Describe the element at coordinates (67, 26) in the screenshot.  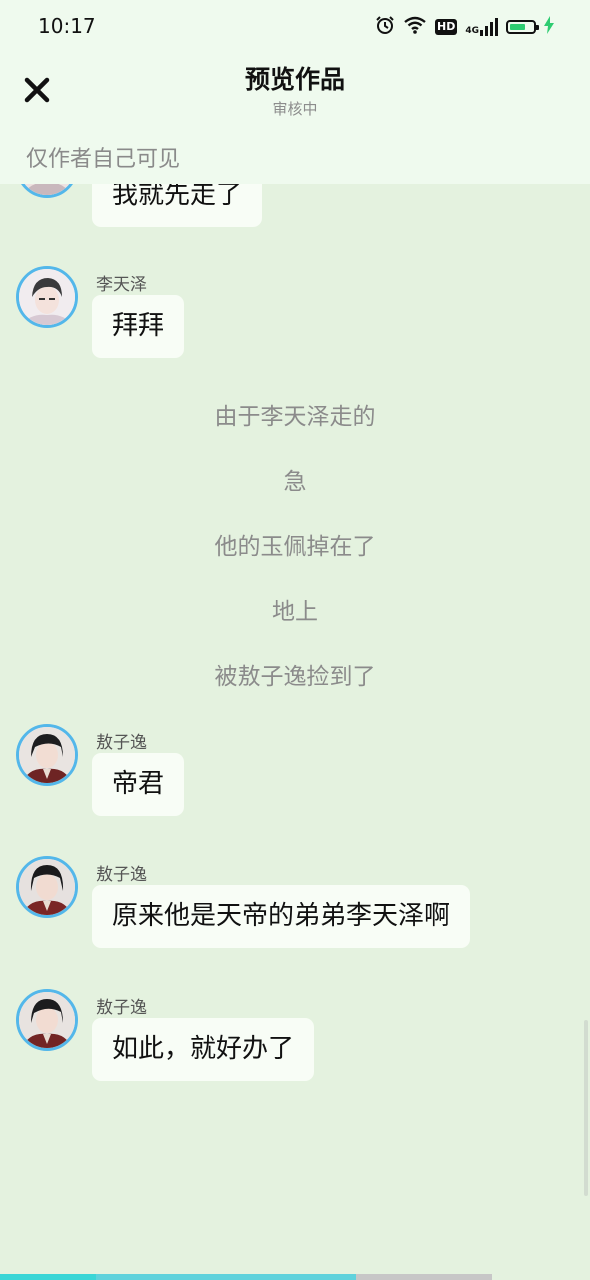
I see `status-time: 10:17` at that location.